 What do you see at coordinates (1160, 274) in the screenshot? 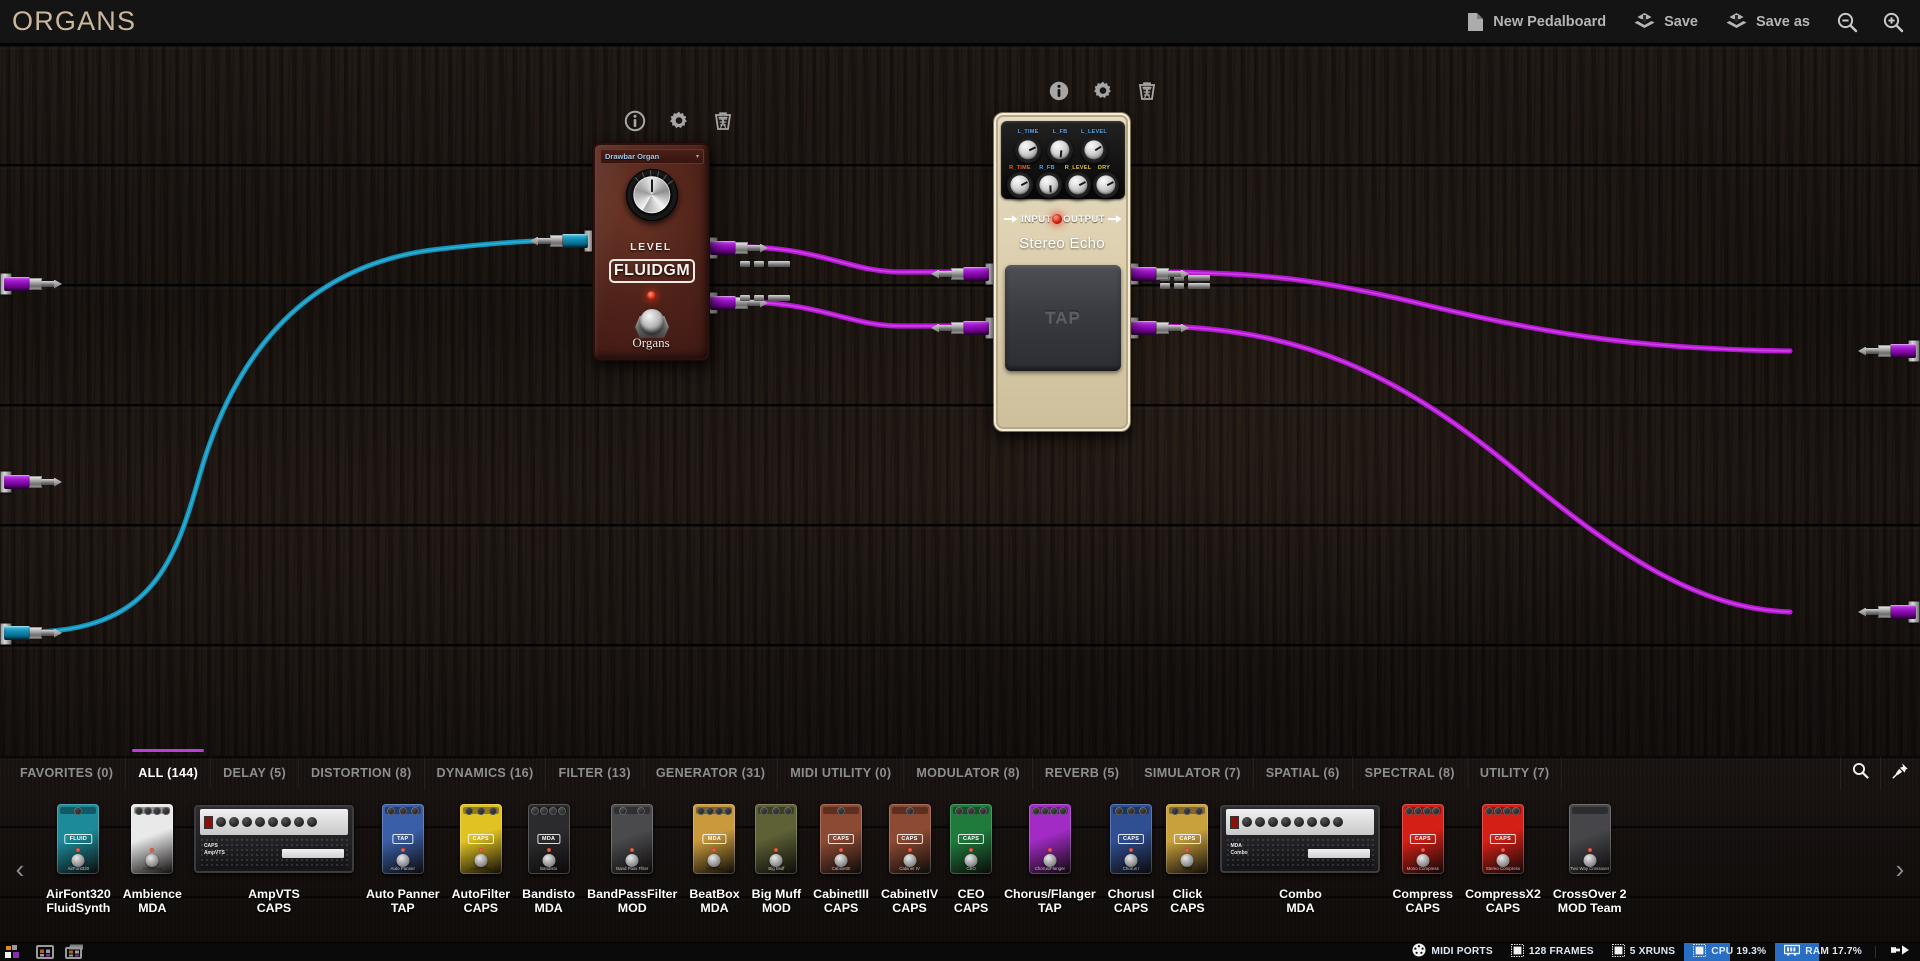
I see `echo-out-1-jack` at bounding box center [1160, 274].